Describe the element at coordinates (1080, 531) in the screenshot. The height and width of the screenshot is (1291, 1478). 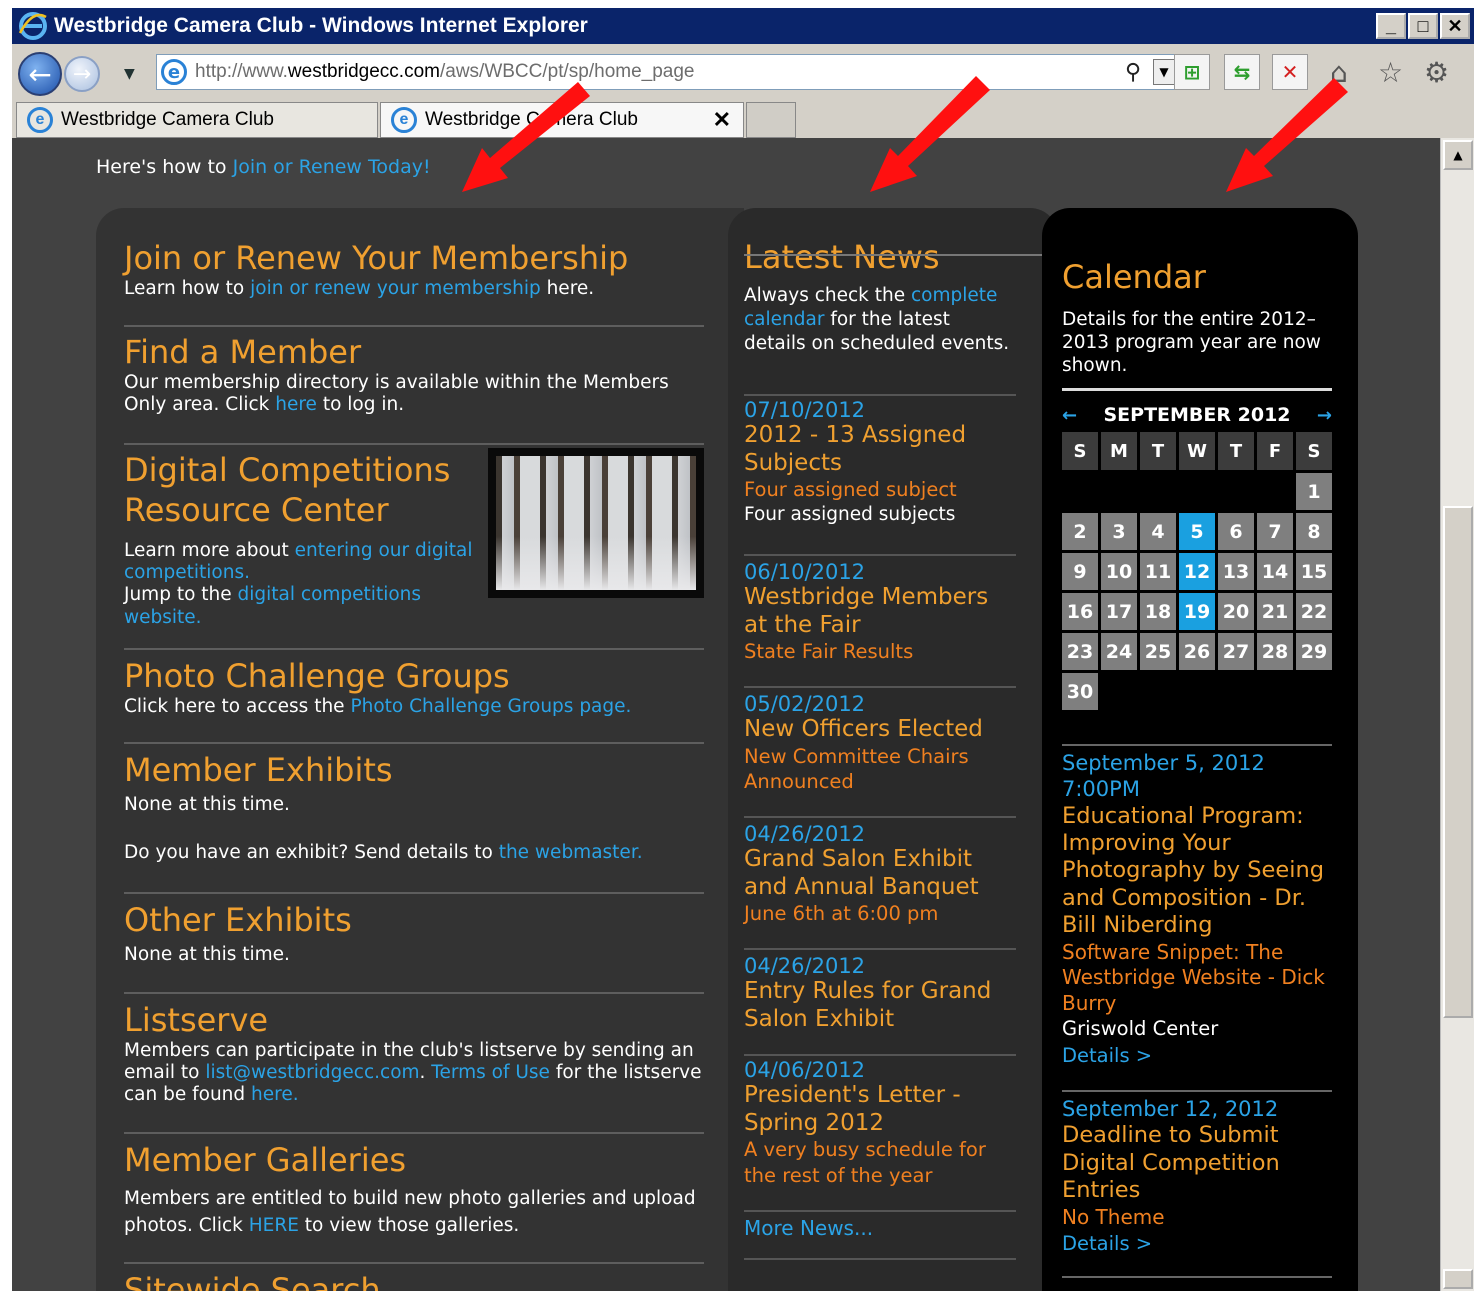
I see `calendar-day: 2` at that location.